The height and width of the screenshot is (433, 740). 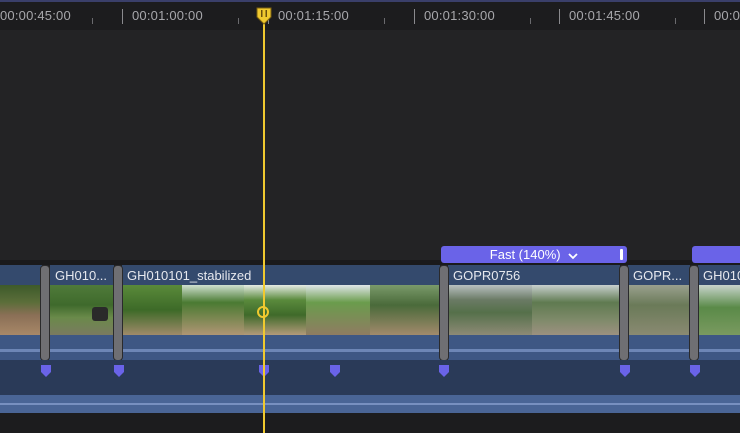 What do you see at coordinates (35, 15) in the screenshot?
I see `timecode-label: 00:00:45:00` at bounding box center [35, 15].